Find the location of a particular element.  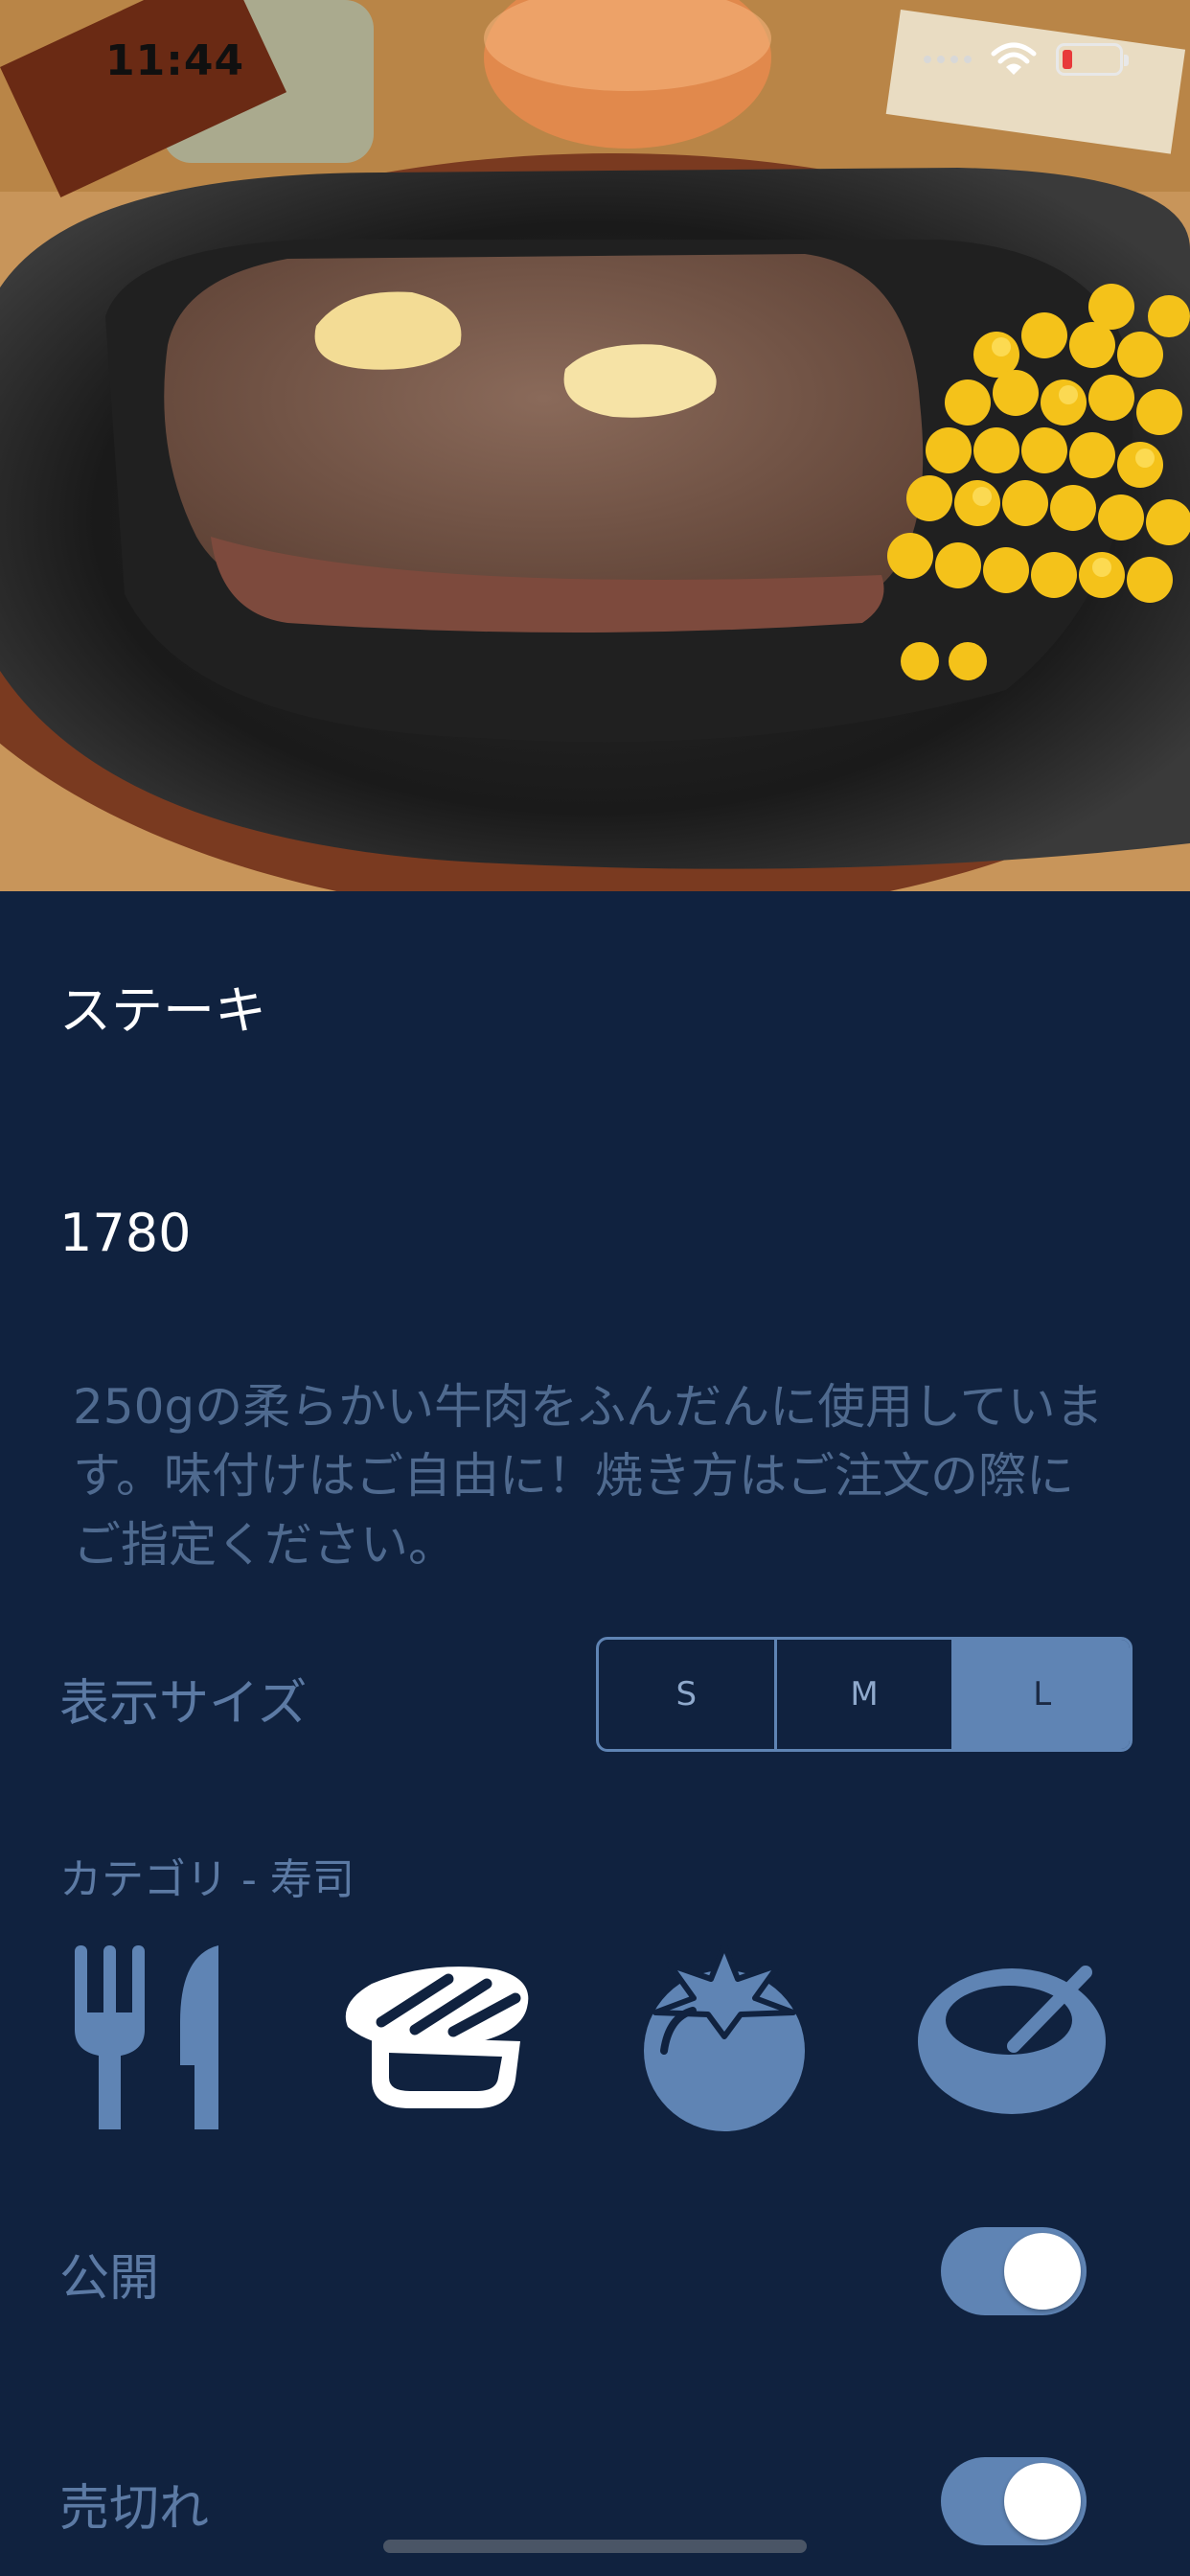

status-time: 11:44 is located at coordinates (175, 60).